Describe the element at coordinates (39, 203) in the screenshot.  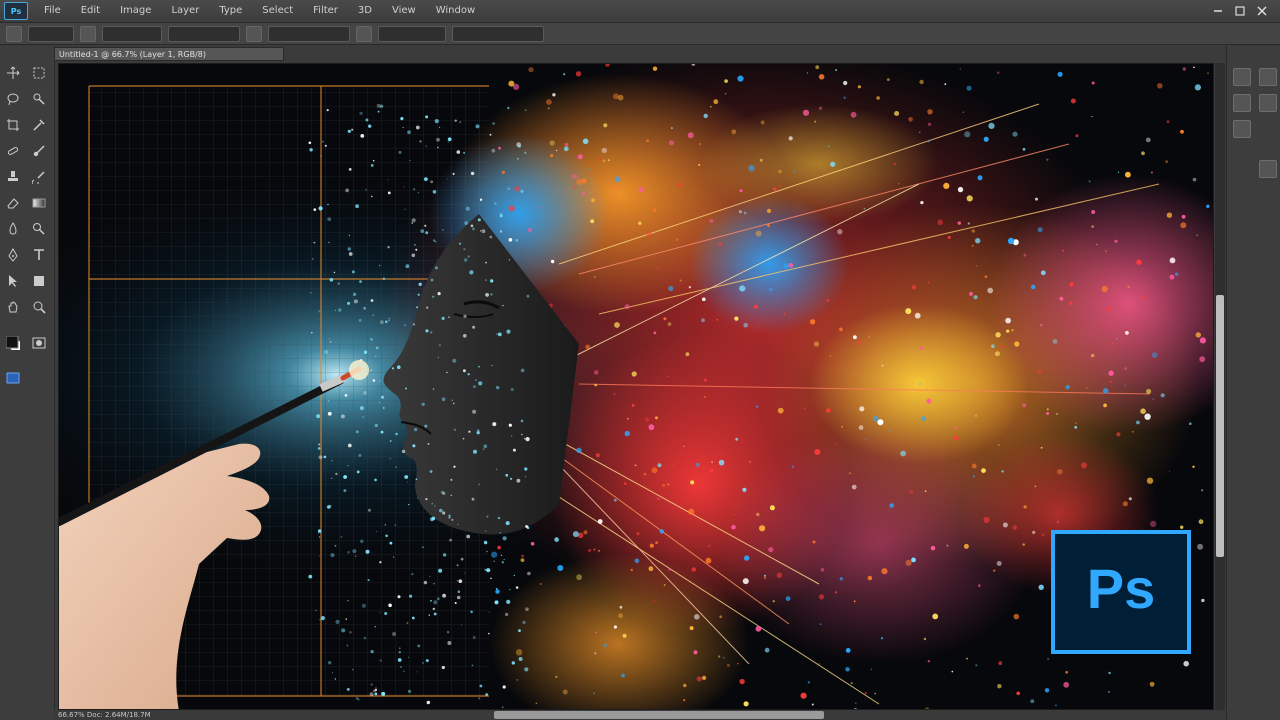
I see `gradient-icon` at that location.